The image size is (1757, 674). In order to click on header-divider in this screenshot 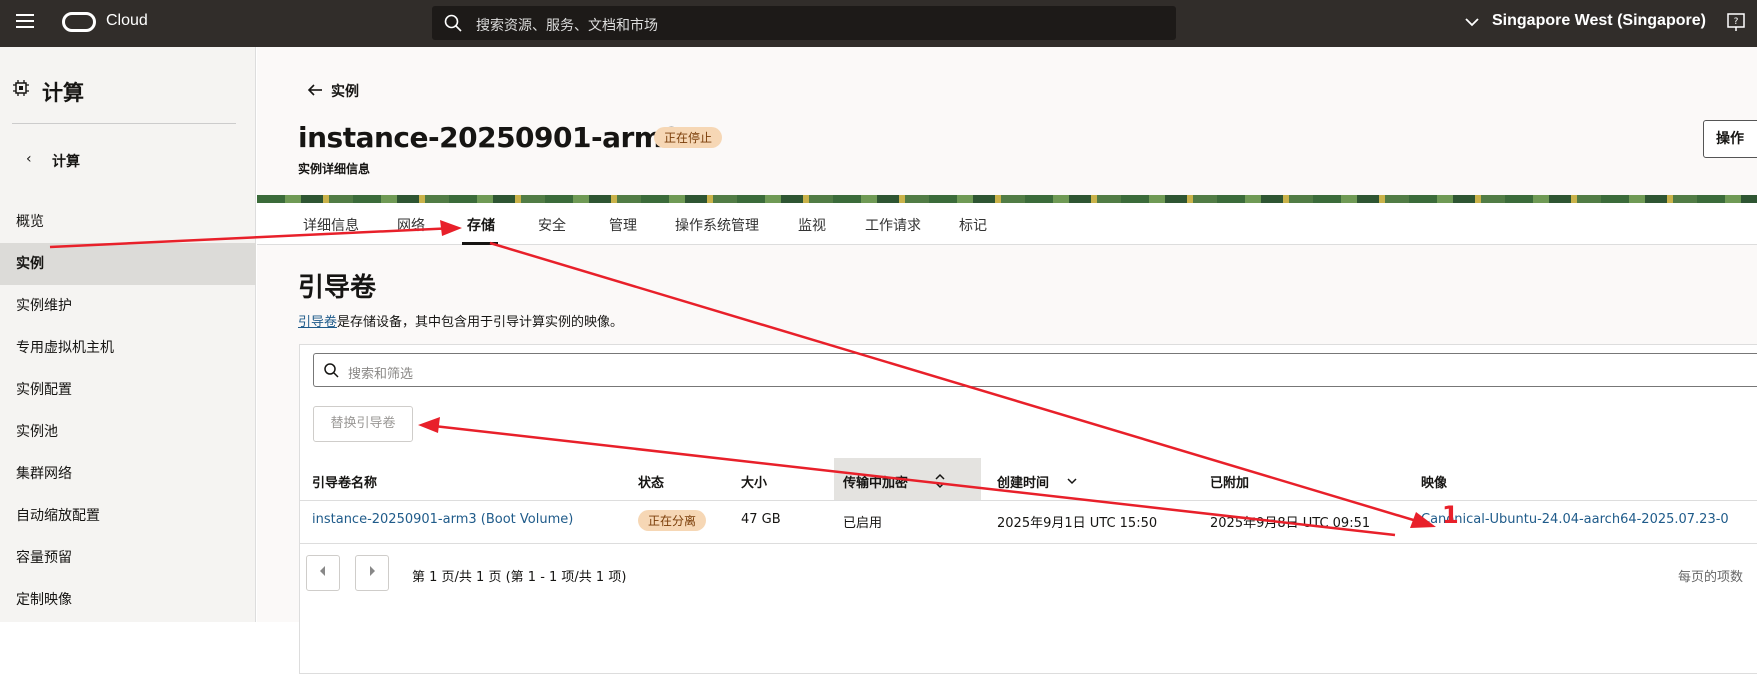, I will do `click(1028, 500)`.